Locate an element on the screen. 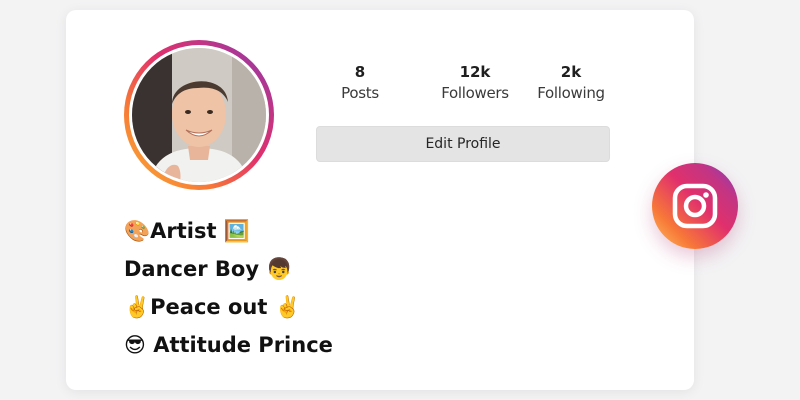  bio-line: 😎 Attitude Prince is located at coordinates (228, 345).